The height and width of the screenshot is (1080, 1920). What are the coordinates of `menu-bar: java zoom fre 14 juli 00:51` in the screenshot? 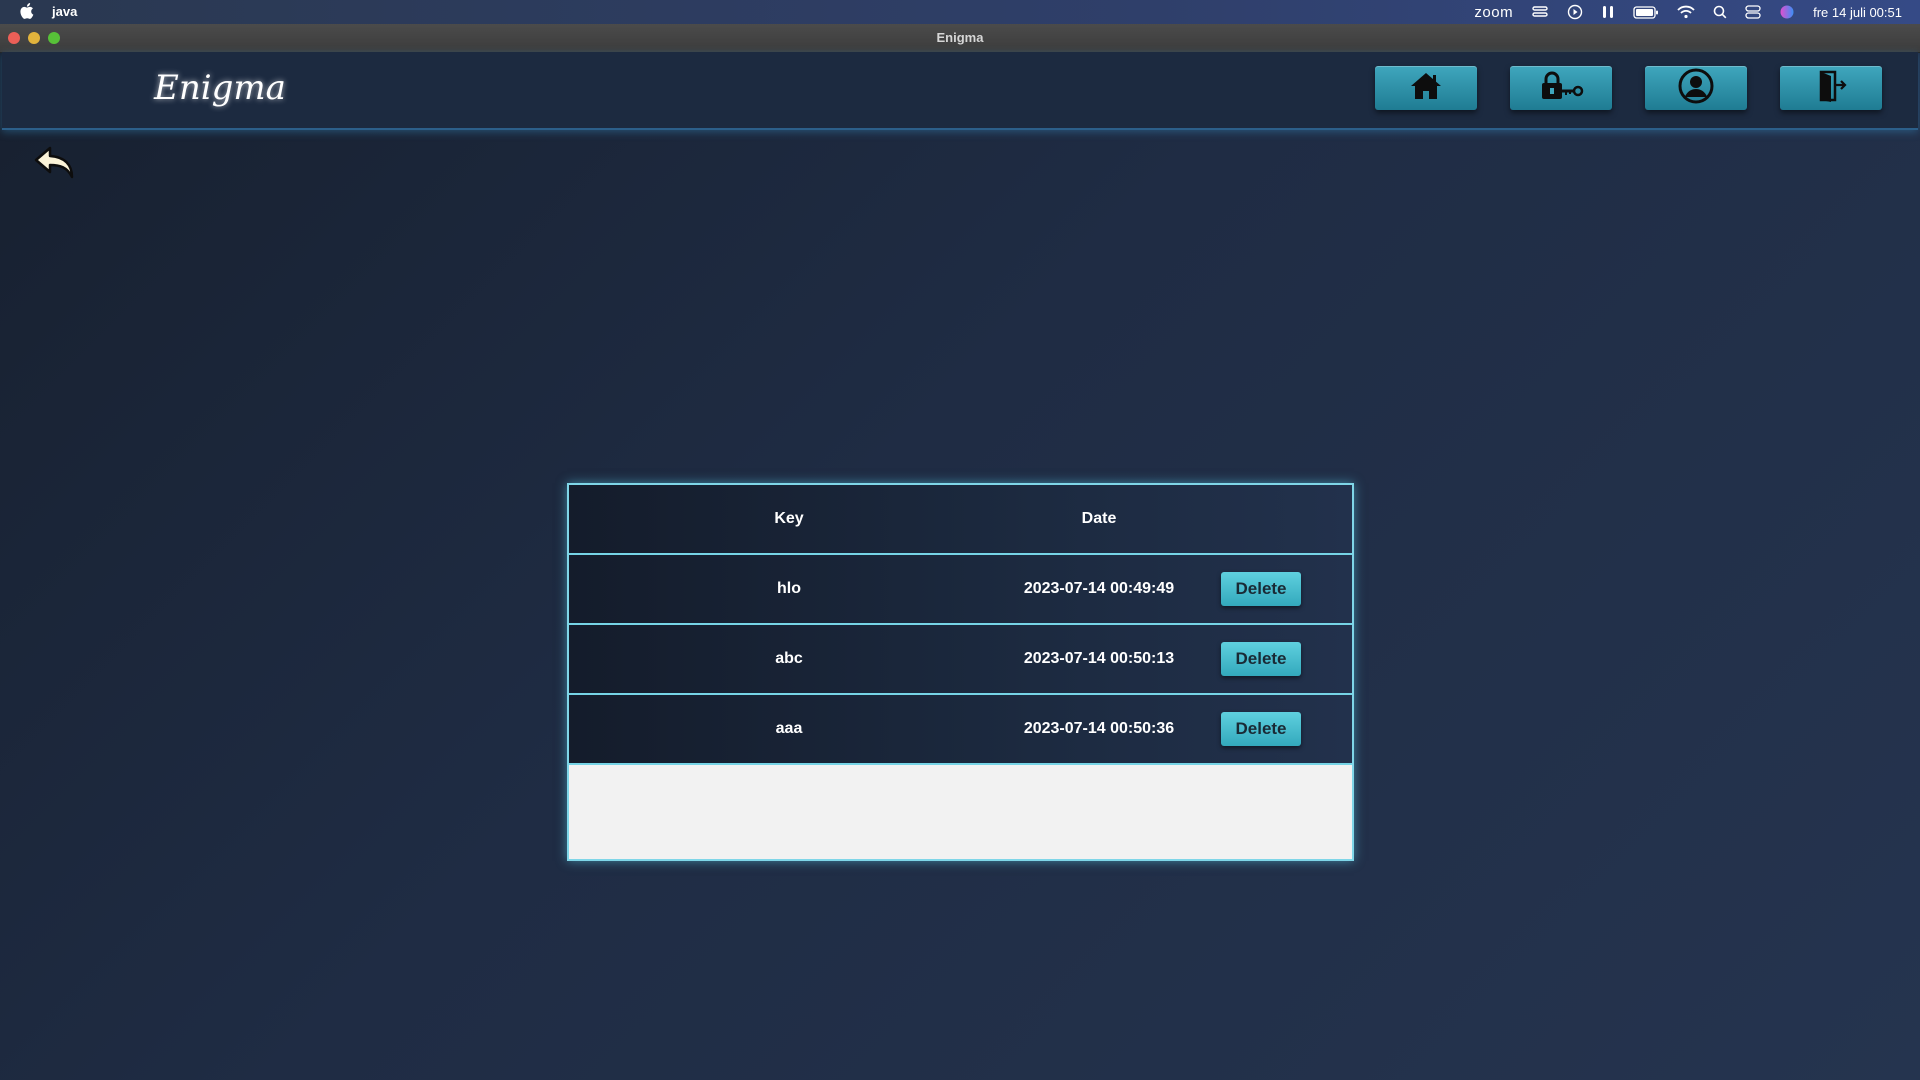 It's located at (960, 12).